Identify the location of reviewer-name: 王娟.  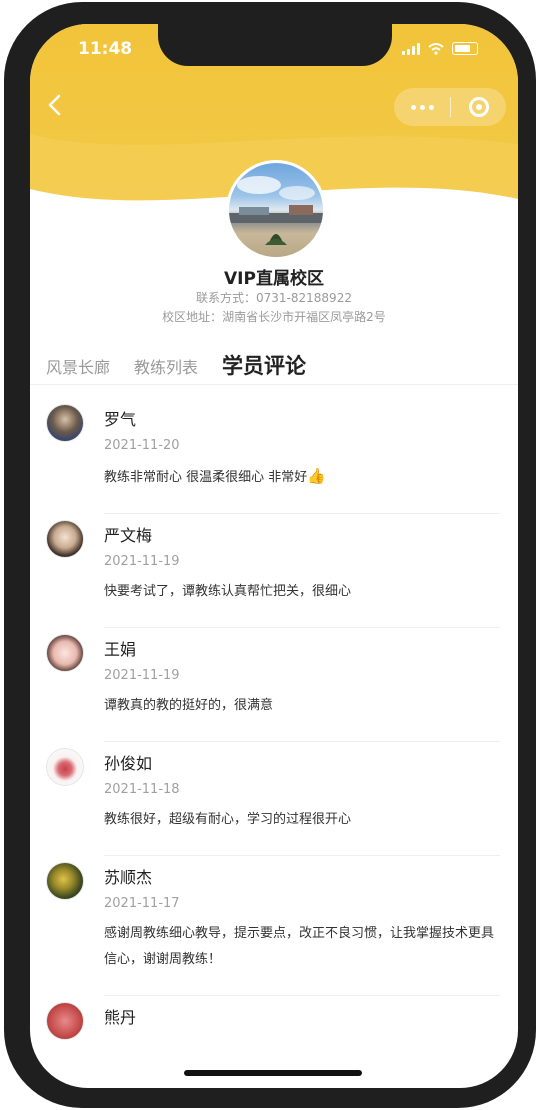
(120, 649).